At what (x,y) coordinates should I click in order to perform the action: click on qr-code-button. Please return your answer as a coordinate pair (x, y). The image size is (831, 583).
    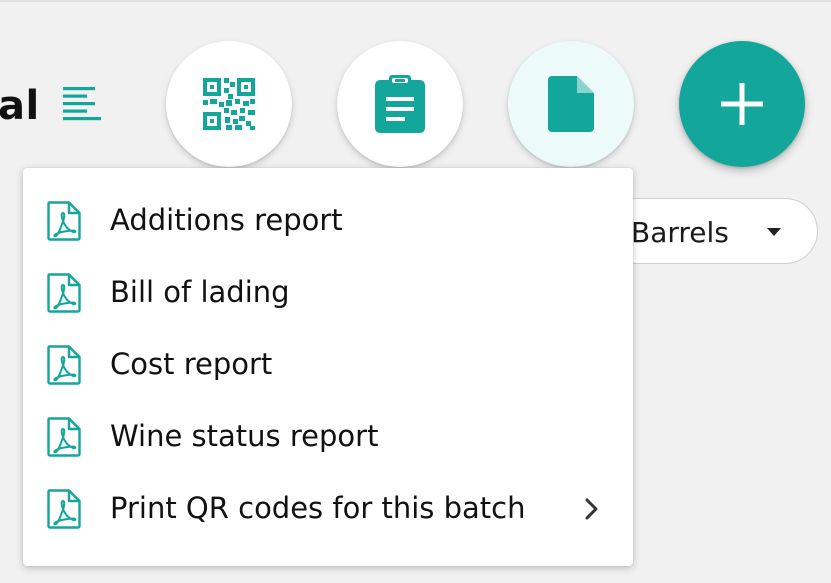
    Looking at the image, I should click on (229, 104).